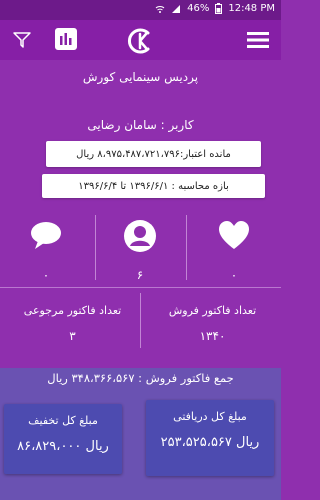 This screenshot has width=320, height=500. I want to click on discount-card: مبلغ کل تخفیف ۸۶،۸۲۹،۰۰۰ ریال, so click(63, 439).